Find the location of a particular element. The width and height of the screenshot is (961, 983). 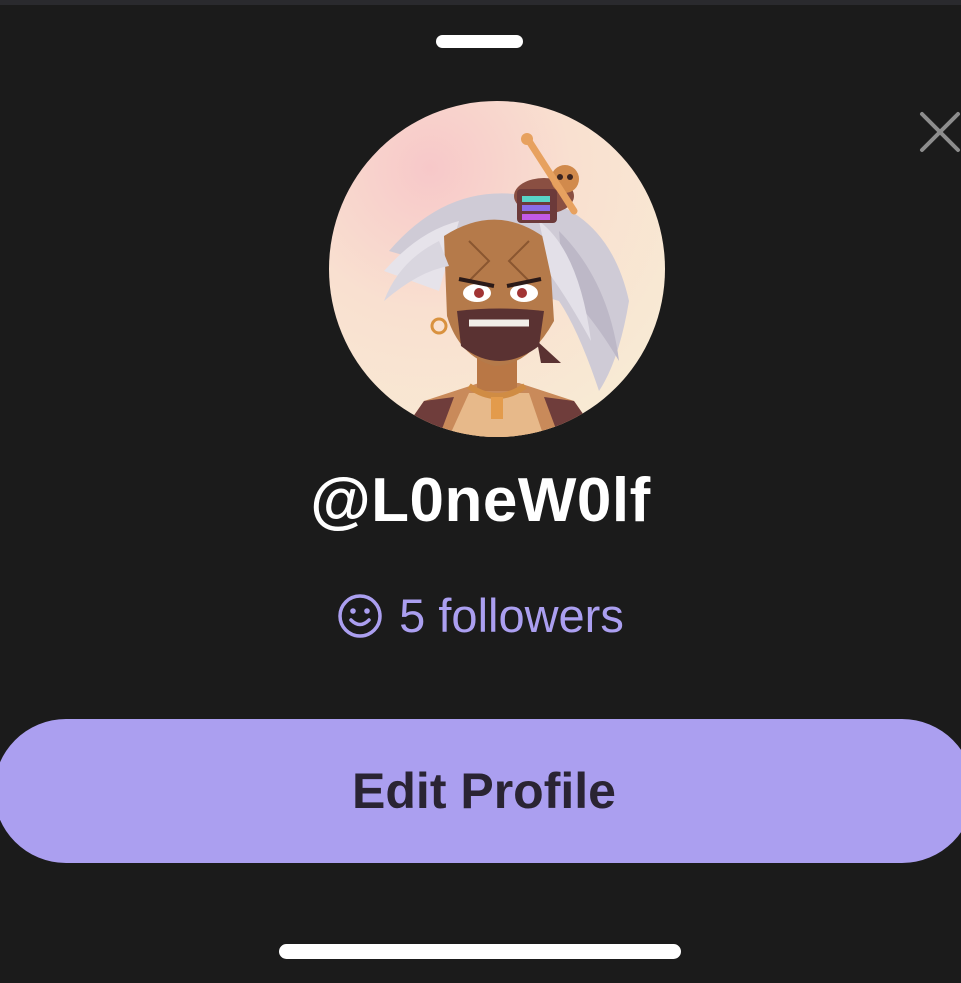

home-indicator is located at coordinates (480, 951).